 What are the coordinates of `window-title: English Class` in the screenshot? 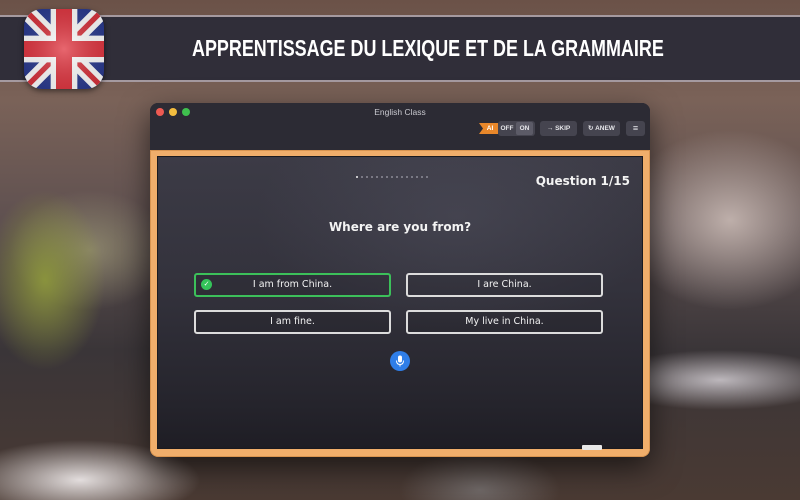 It's located at (400, 112).